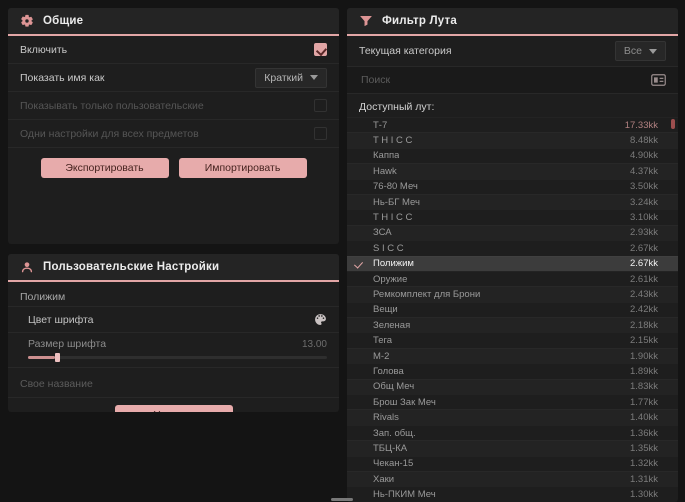 The height and width of the screenshot is (502, 685). What do you see at coordinates (512, 216) in the screenshot?
I see `loot-row: T H I C C 3.10kk` at bounding box center [512, 216].